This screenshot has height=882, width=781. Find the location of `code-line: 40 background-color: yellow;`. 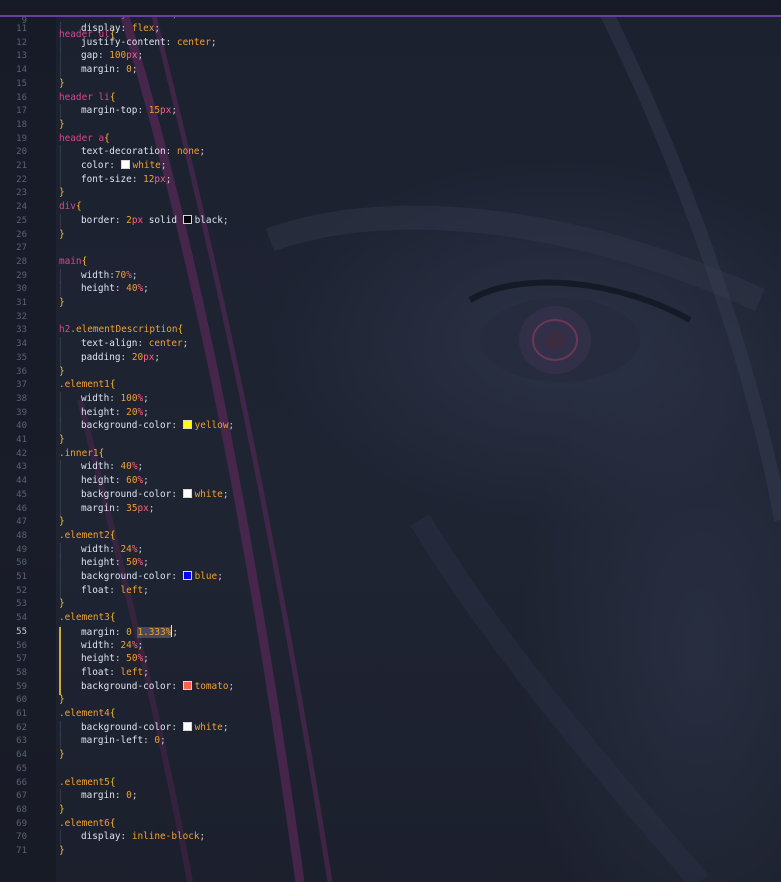

code-line: 40 background-color: yellow; is located at coordinates (390, 426).